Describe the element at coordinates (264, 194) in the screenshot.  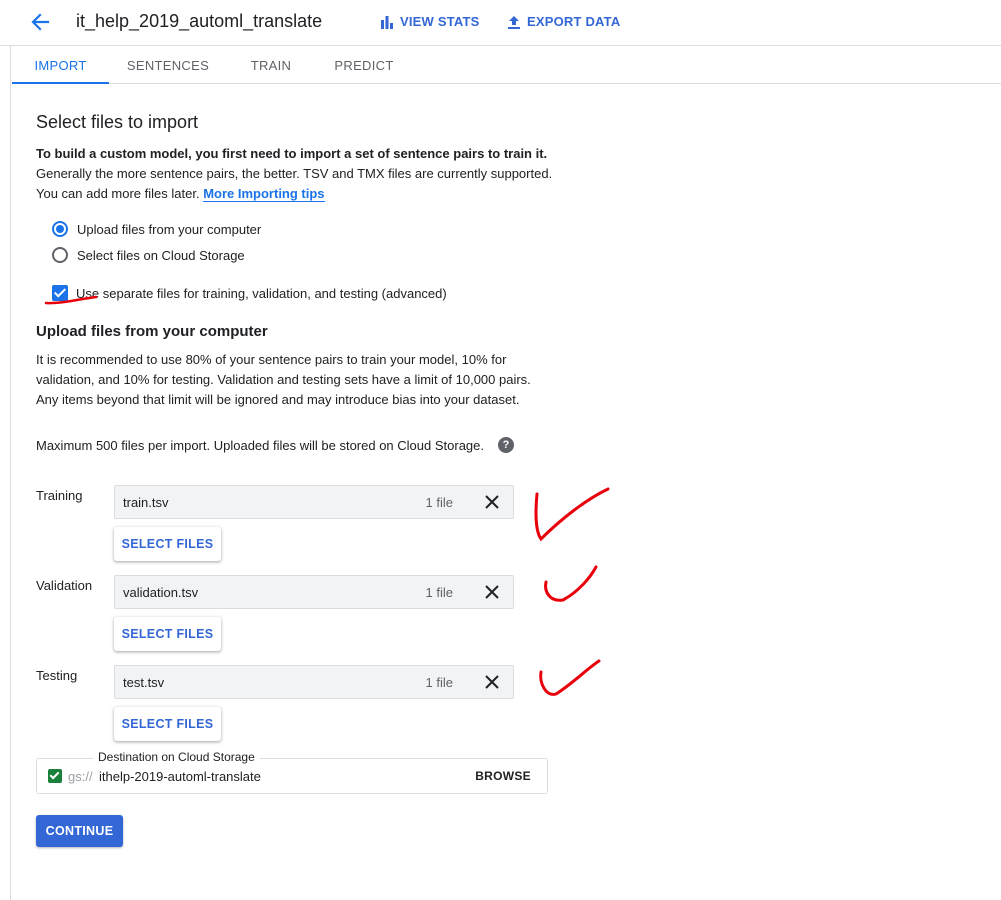
I see `importing-tips-link: More Importing tips` at that location.